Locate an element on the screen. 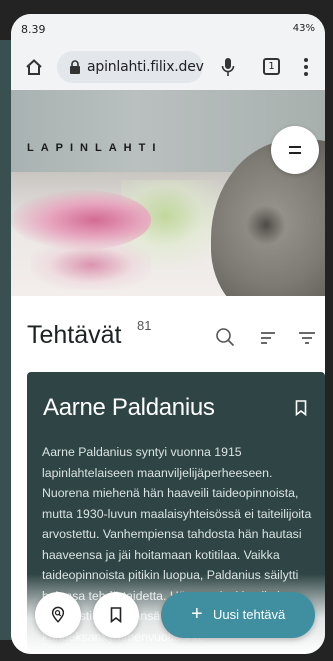  hamburger-icon-line is located at coordinates (295, 153).